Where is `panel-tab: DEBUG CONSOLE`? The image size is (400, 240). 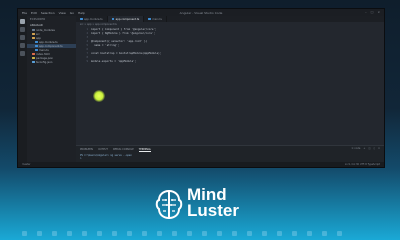 panel-tab: DEBUG CONSOLE is located at coordinates (123, 150).